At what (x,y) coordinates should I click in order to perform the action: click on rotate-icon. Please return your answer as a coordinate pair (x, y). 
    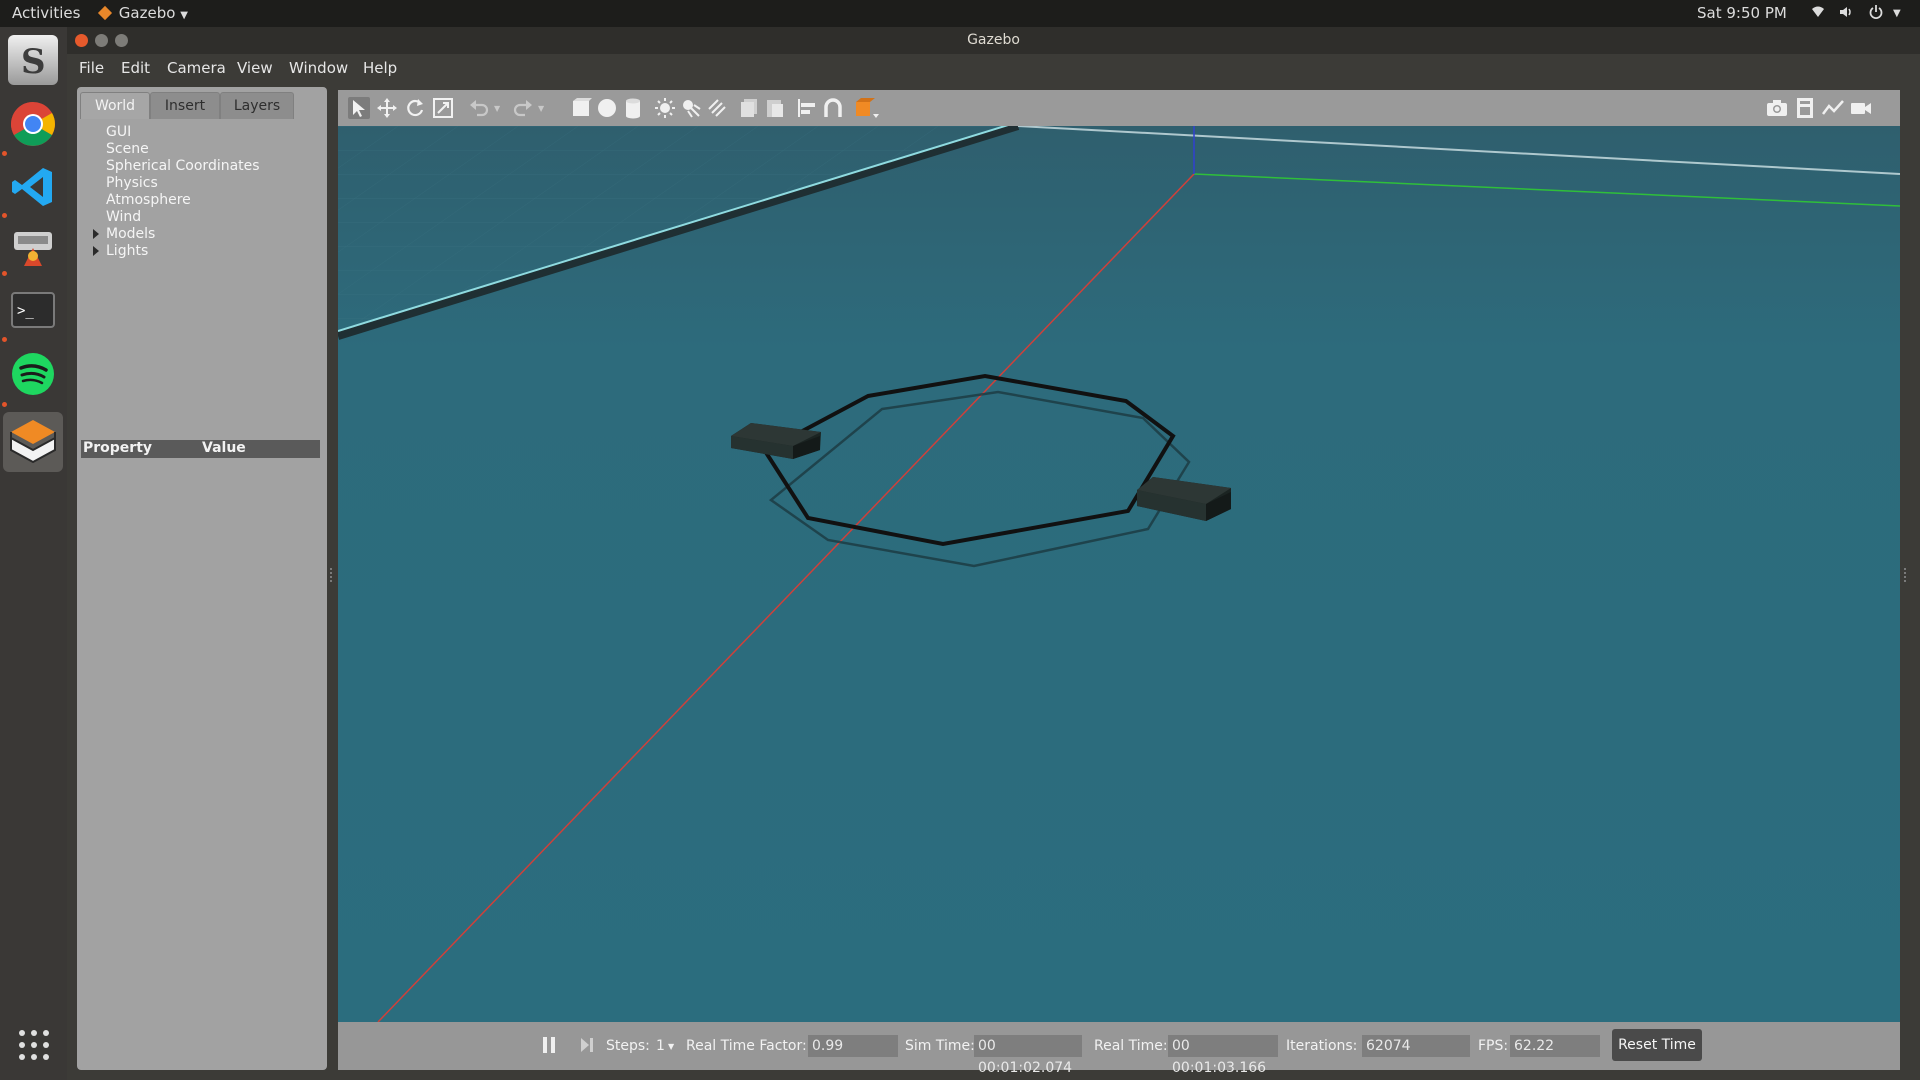
    Looking at the image, I should click on (415, 108).